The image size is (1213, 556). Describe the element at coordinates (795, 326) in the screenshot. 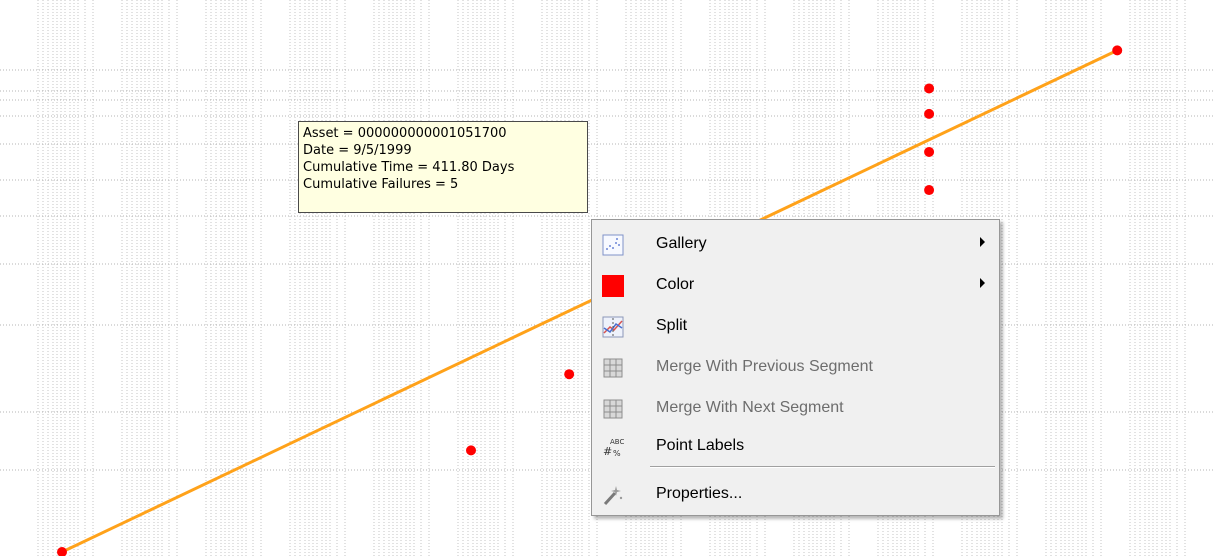

I see `menu-item-split: Split` at that location.